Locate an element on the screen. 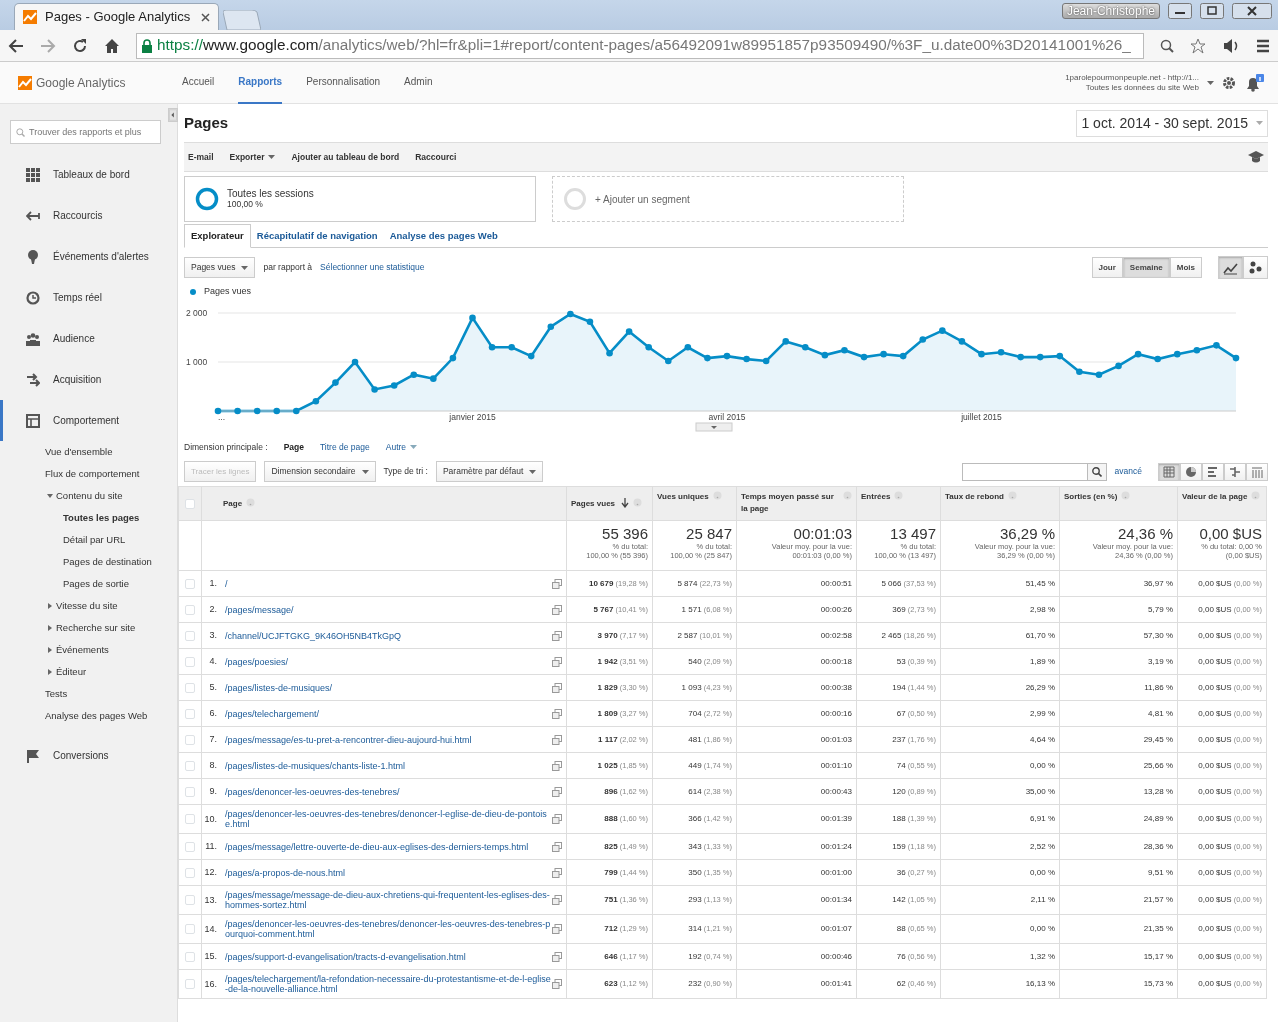  address-bar: https://www.google.com/analytics/web/?hl=fr&pli=1#report/content-pages/a56492091w89951857p93509490/%3F_u.date00%3D20141001%26_ is located at coordinates (640, 45).